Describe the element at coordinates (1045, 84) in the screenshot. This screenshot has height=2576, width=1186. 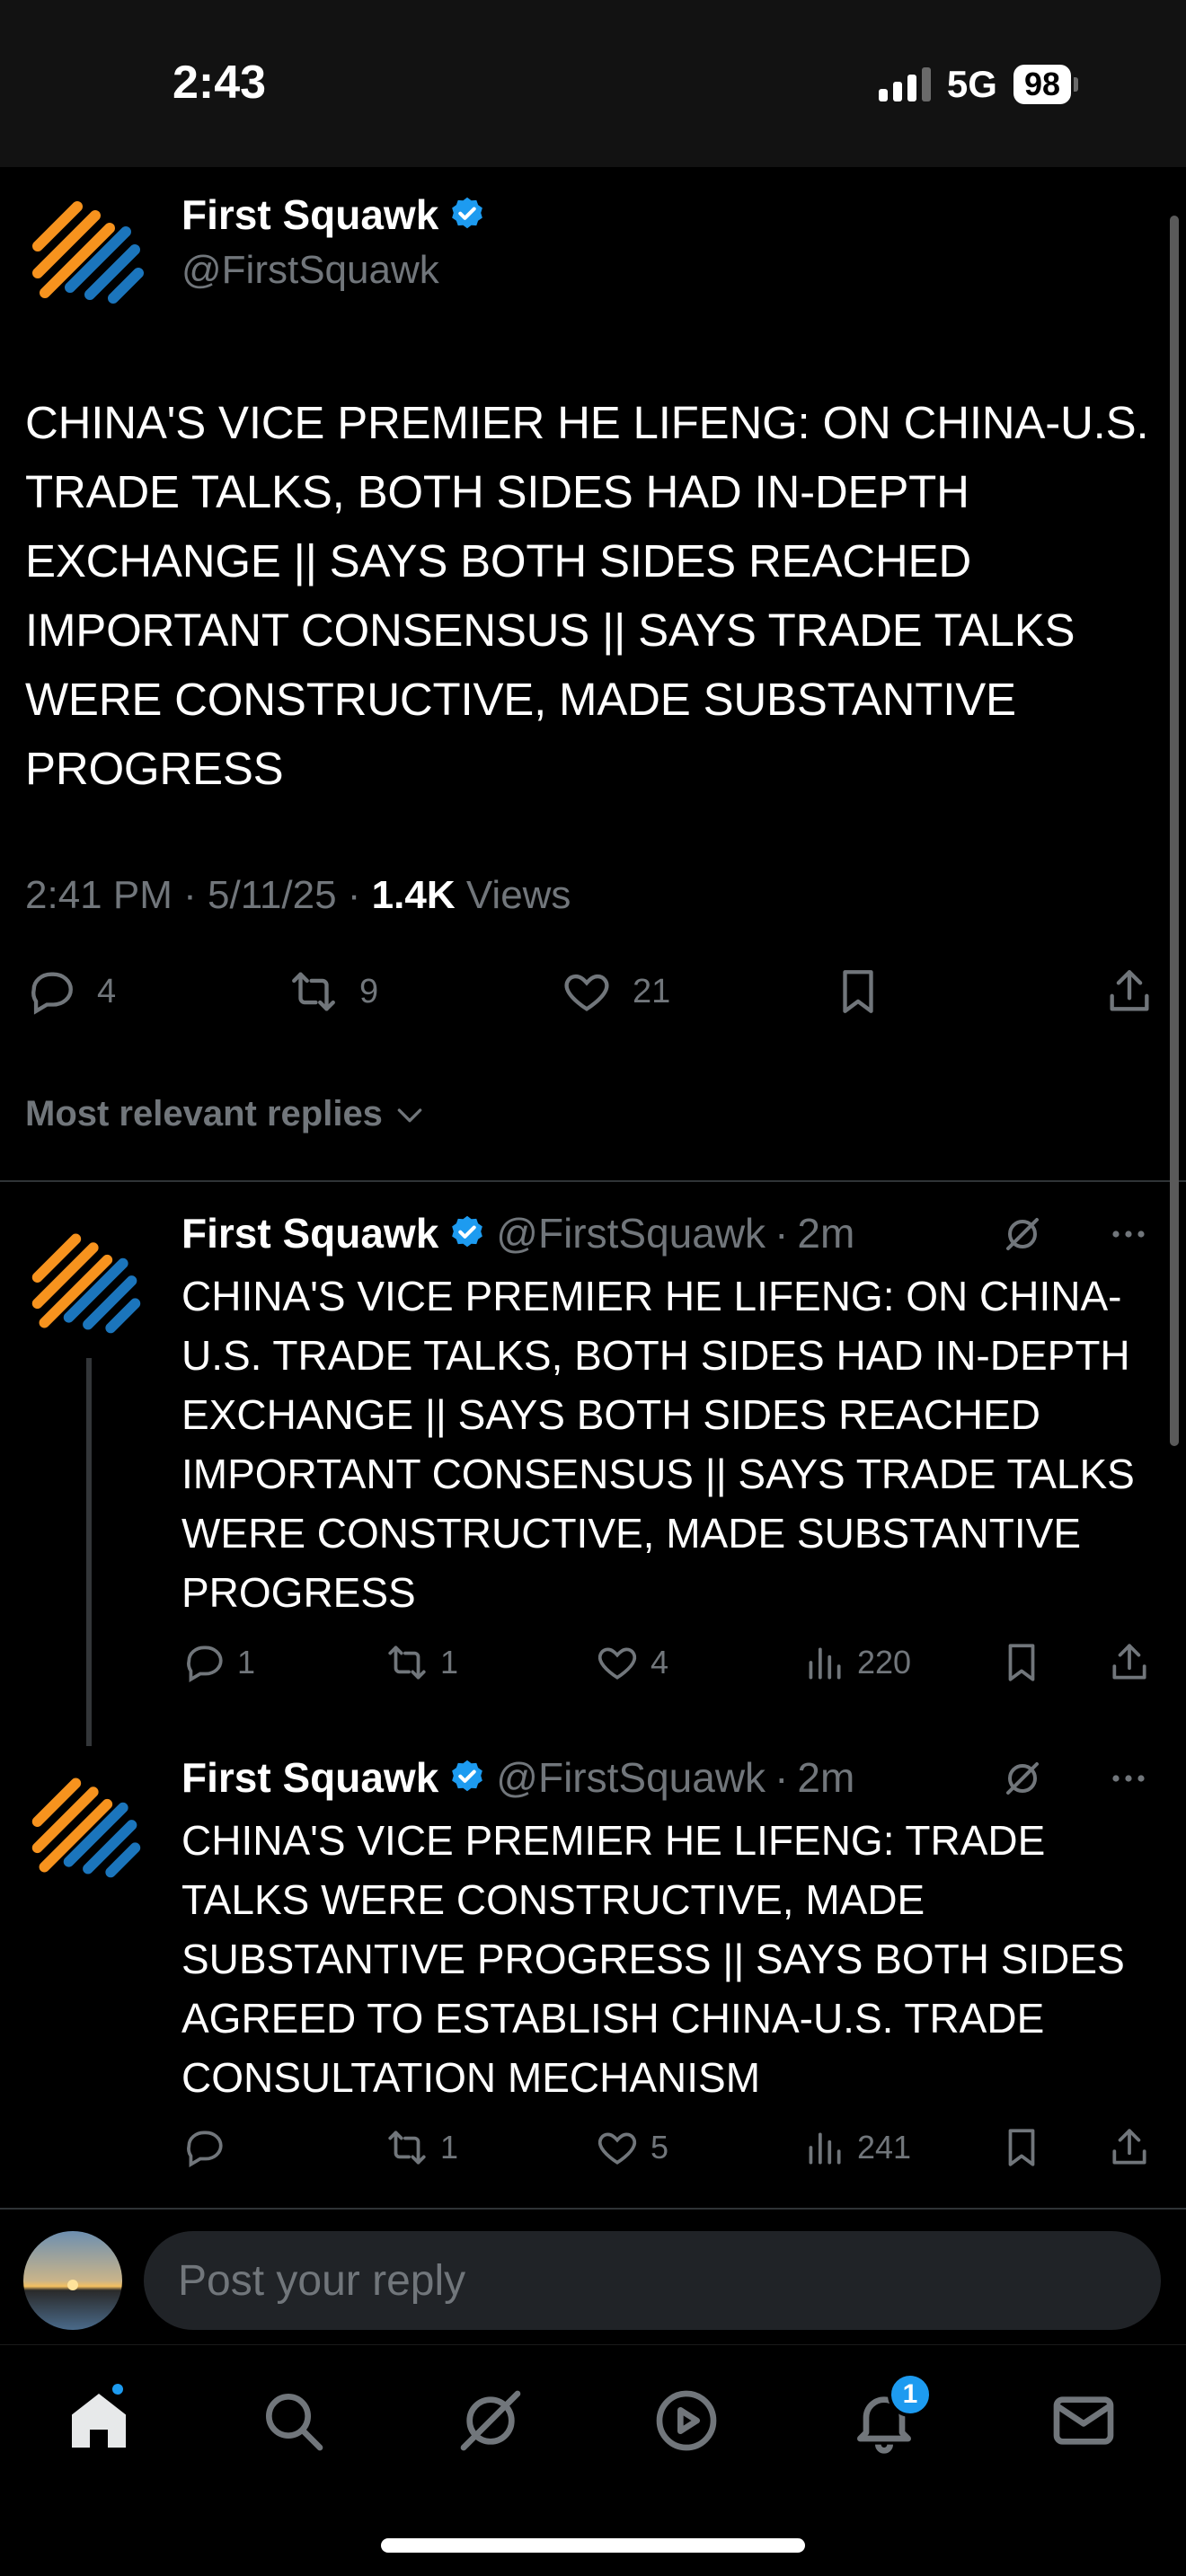
I see `battery-icon: 98` at that location.